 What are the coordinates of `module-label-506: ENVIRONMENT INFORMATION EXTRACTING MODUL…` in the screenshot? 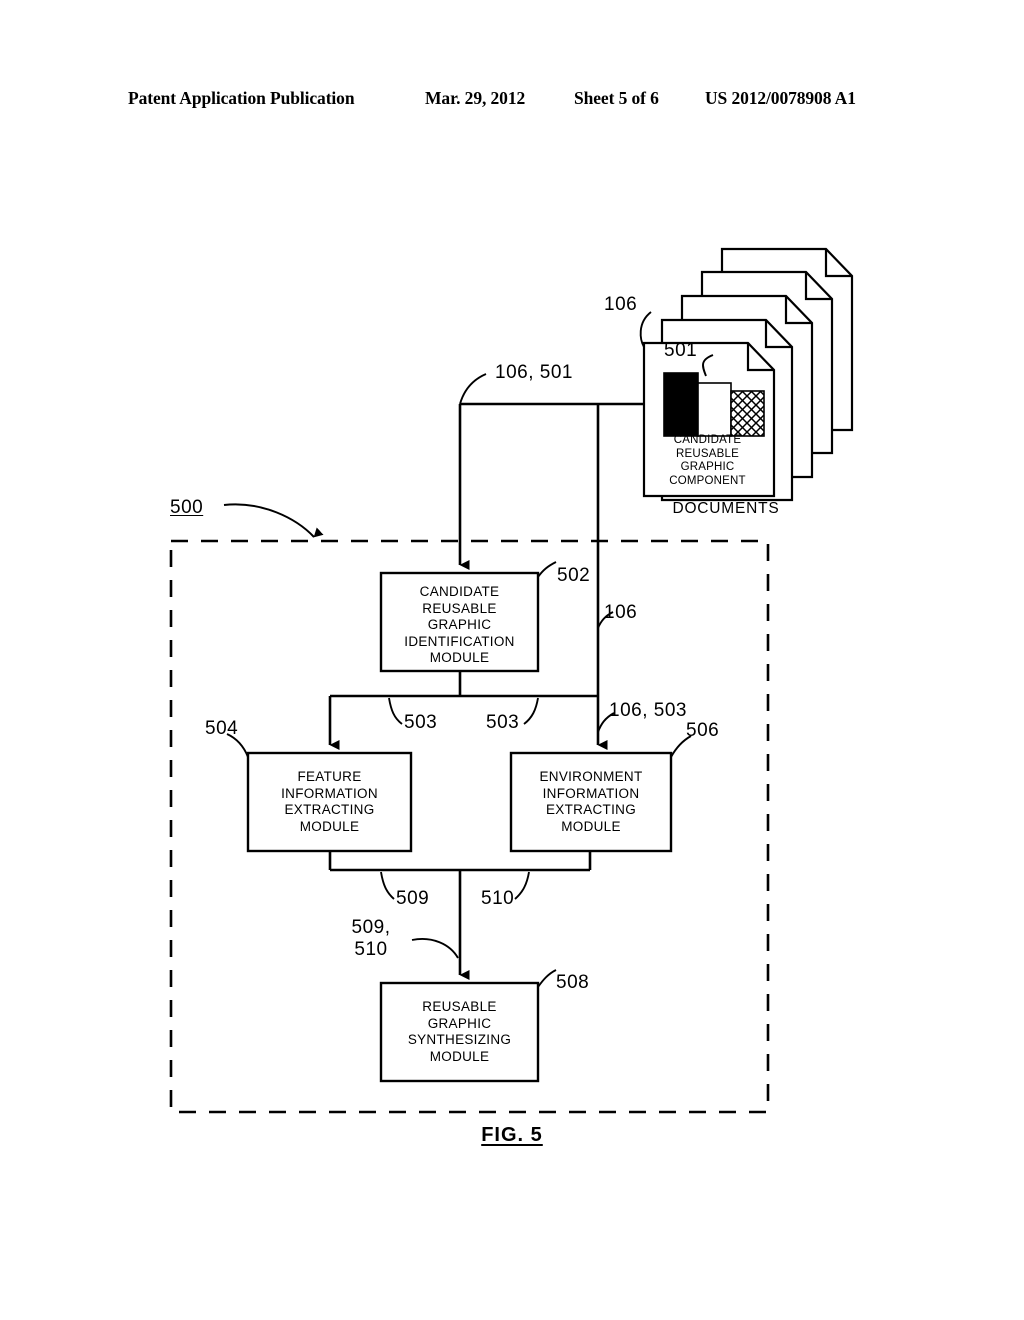 It's located at (591, 801).